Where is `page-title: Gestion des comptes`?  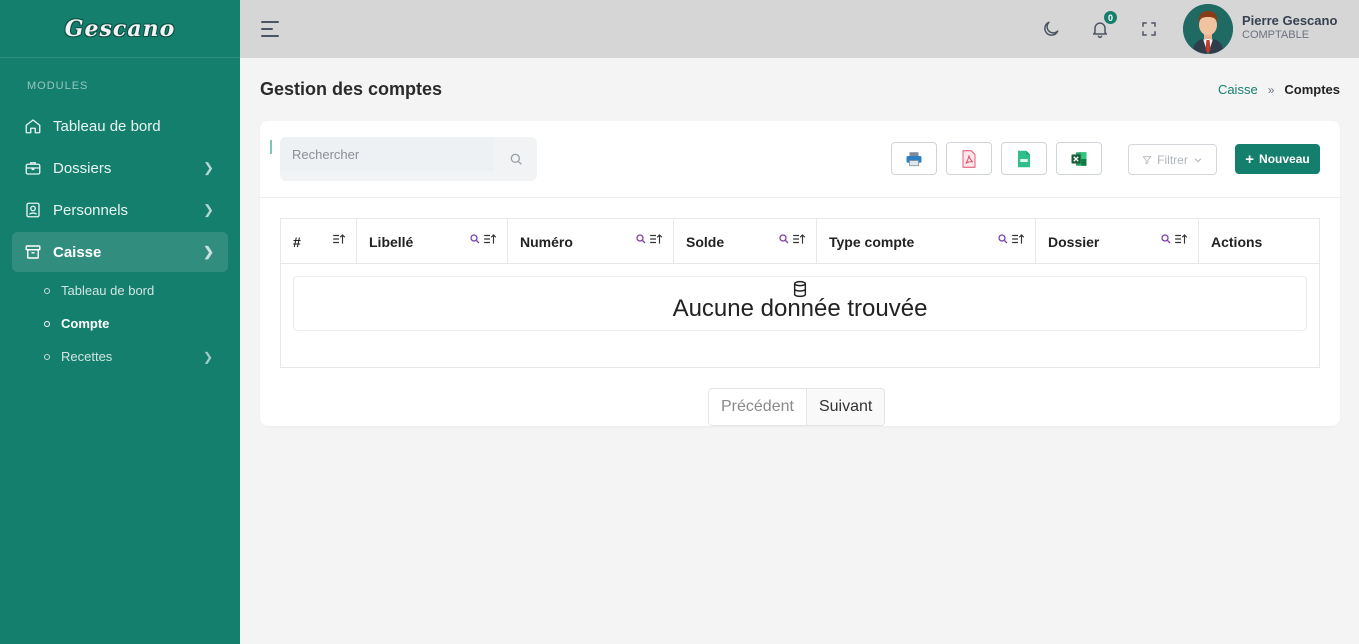 page-title: Gestion des comptes is located at coordinates (351, 89).